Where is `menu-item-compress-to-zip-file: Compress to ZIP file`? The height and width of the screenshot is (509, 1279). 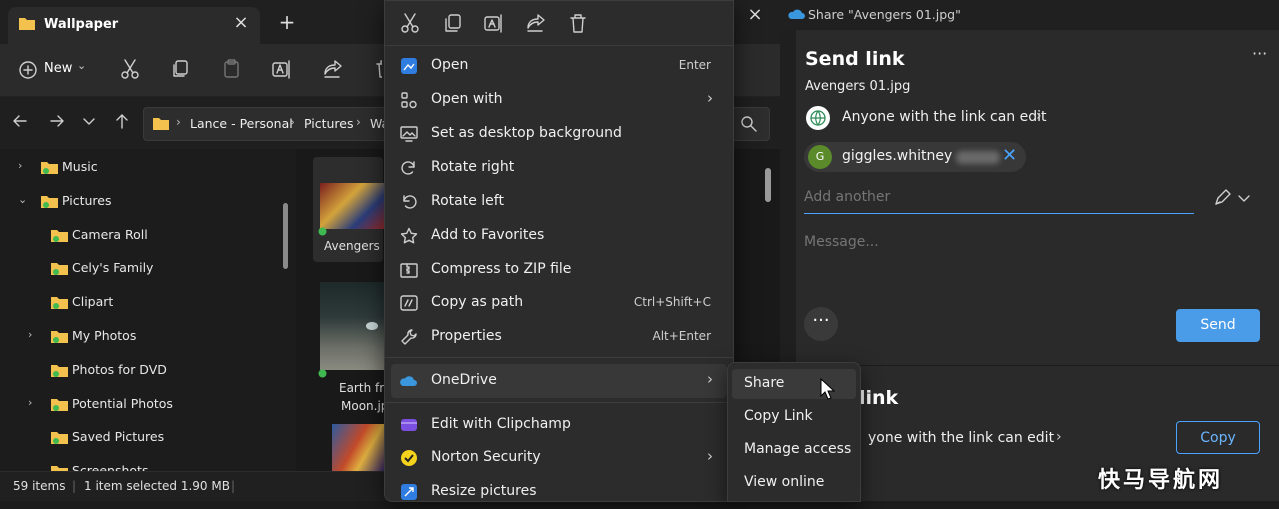
menu-item-compress-to-zip-file: Compress to ZIP file is located at coordinates (559, 270).